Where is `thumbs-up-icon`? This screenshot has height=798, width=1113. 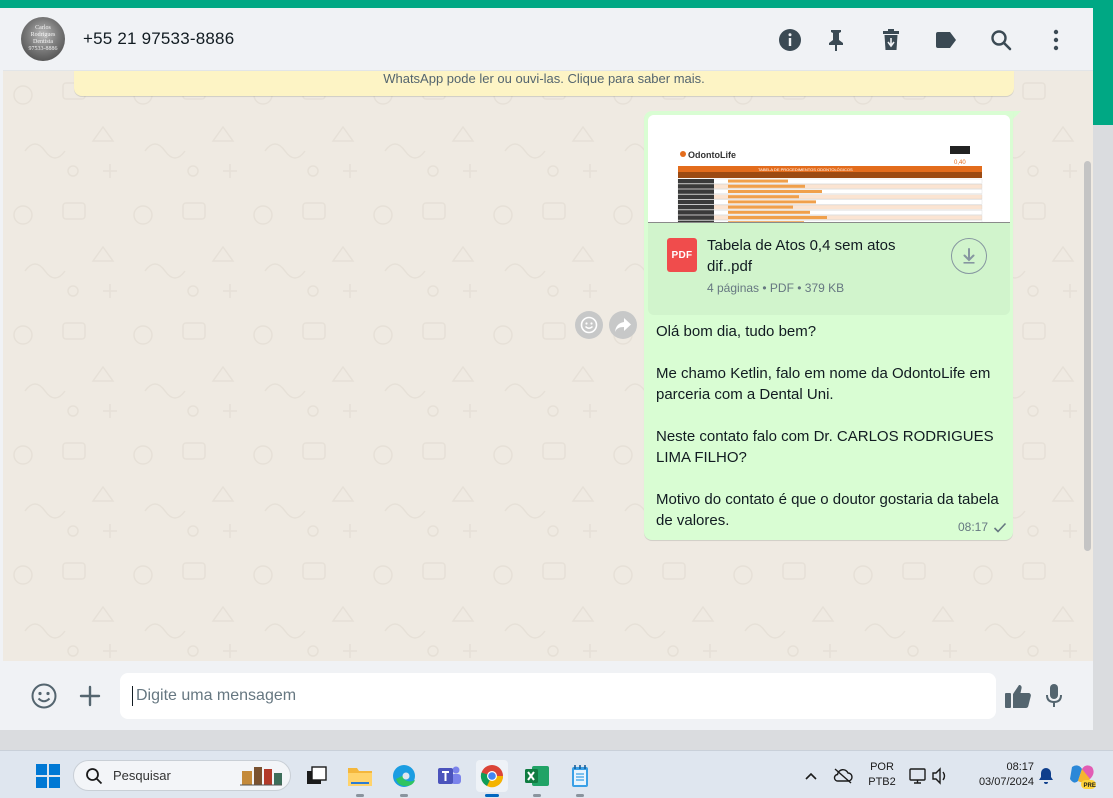 thumbs-up-icon is located at coordinates (1018, 696).